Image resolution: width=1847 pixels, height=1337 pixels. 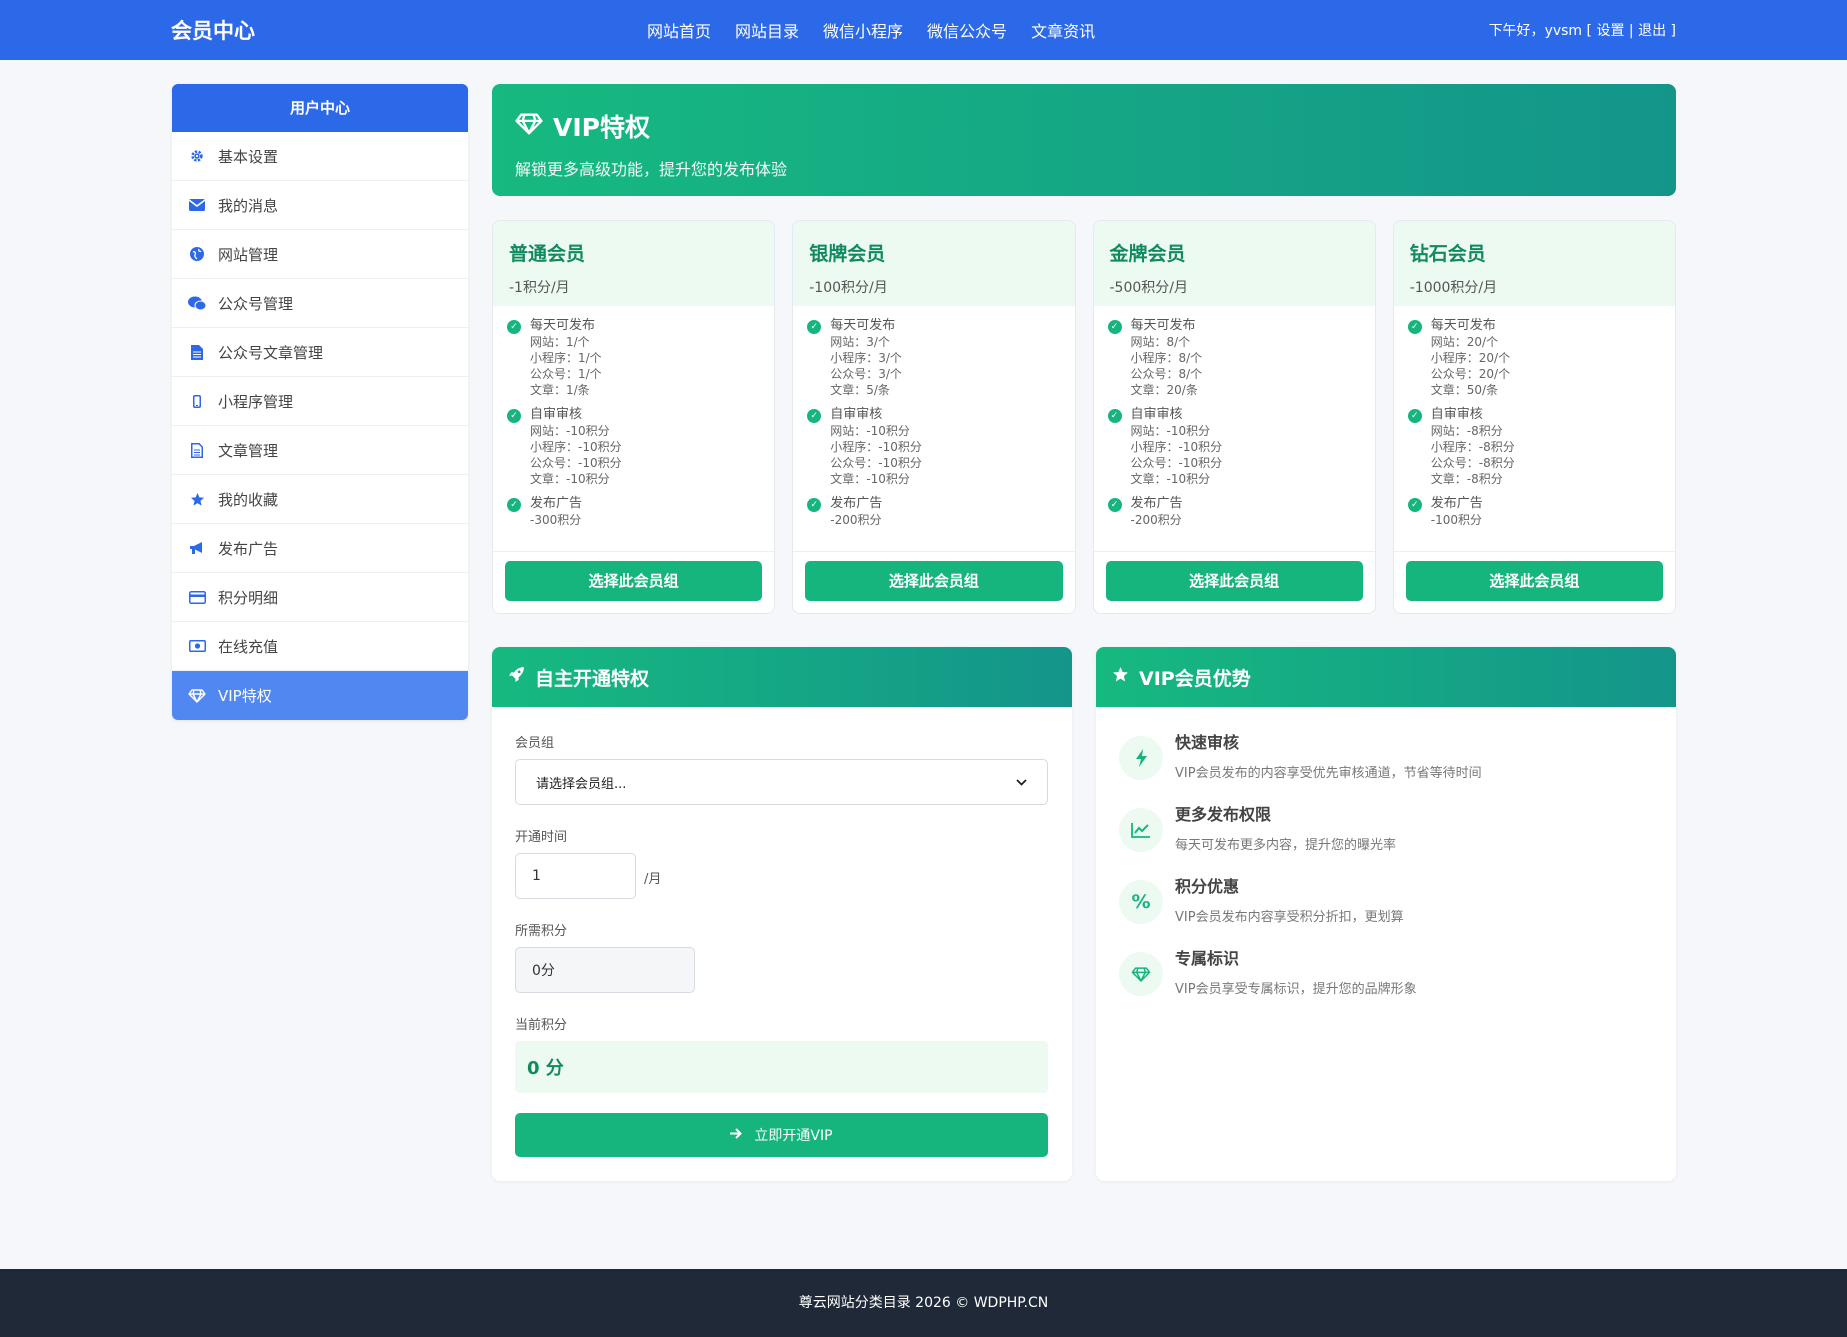 I want to click on feature-title: 自审审核, so click(x=1456, y=414).